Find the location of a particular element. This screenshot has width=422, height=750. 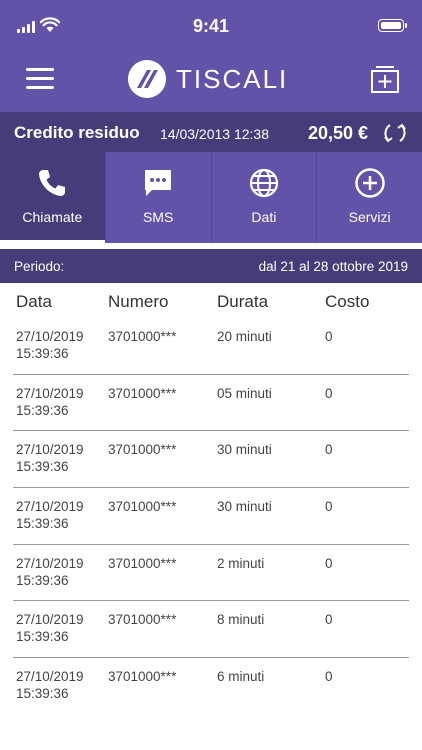

tab-label: Dati is located at coordinates (264, 217).